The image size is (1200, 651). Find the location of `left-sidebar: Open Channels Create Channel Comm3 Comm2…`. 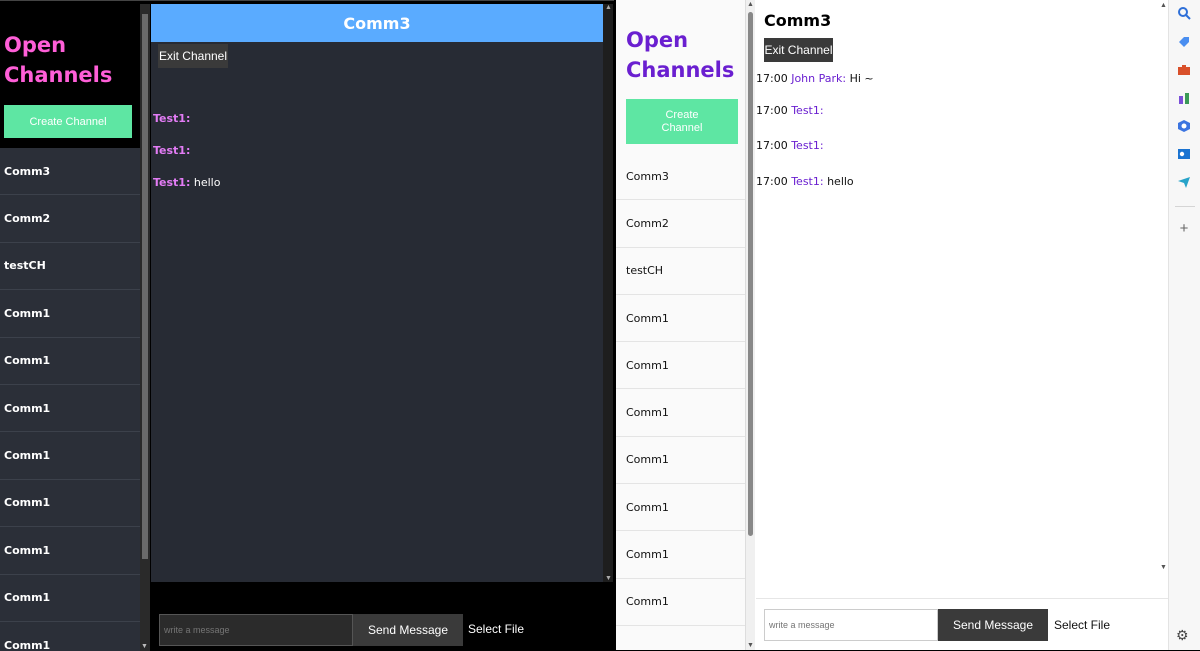

left-sidebar: Open Channels Create Channel Comm3 Comm2… is located at coordinates (70, 327).